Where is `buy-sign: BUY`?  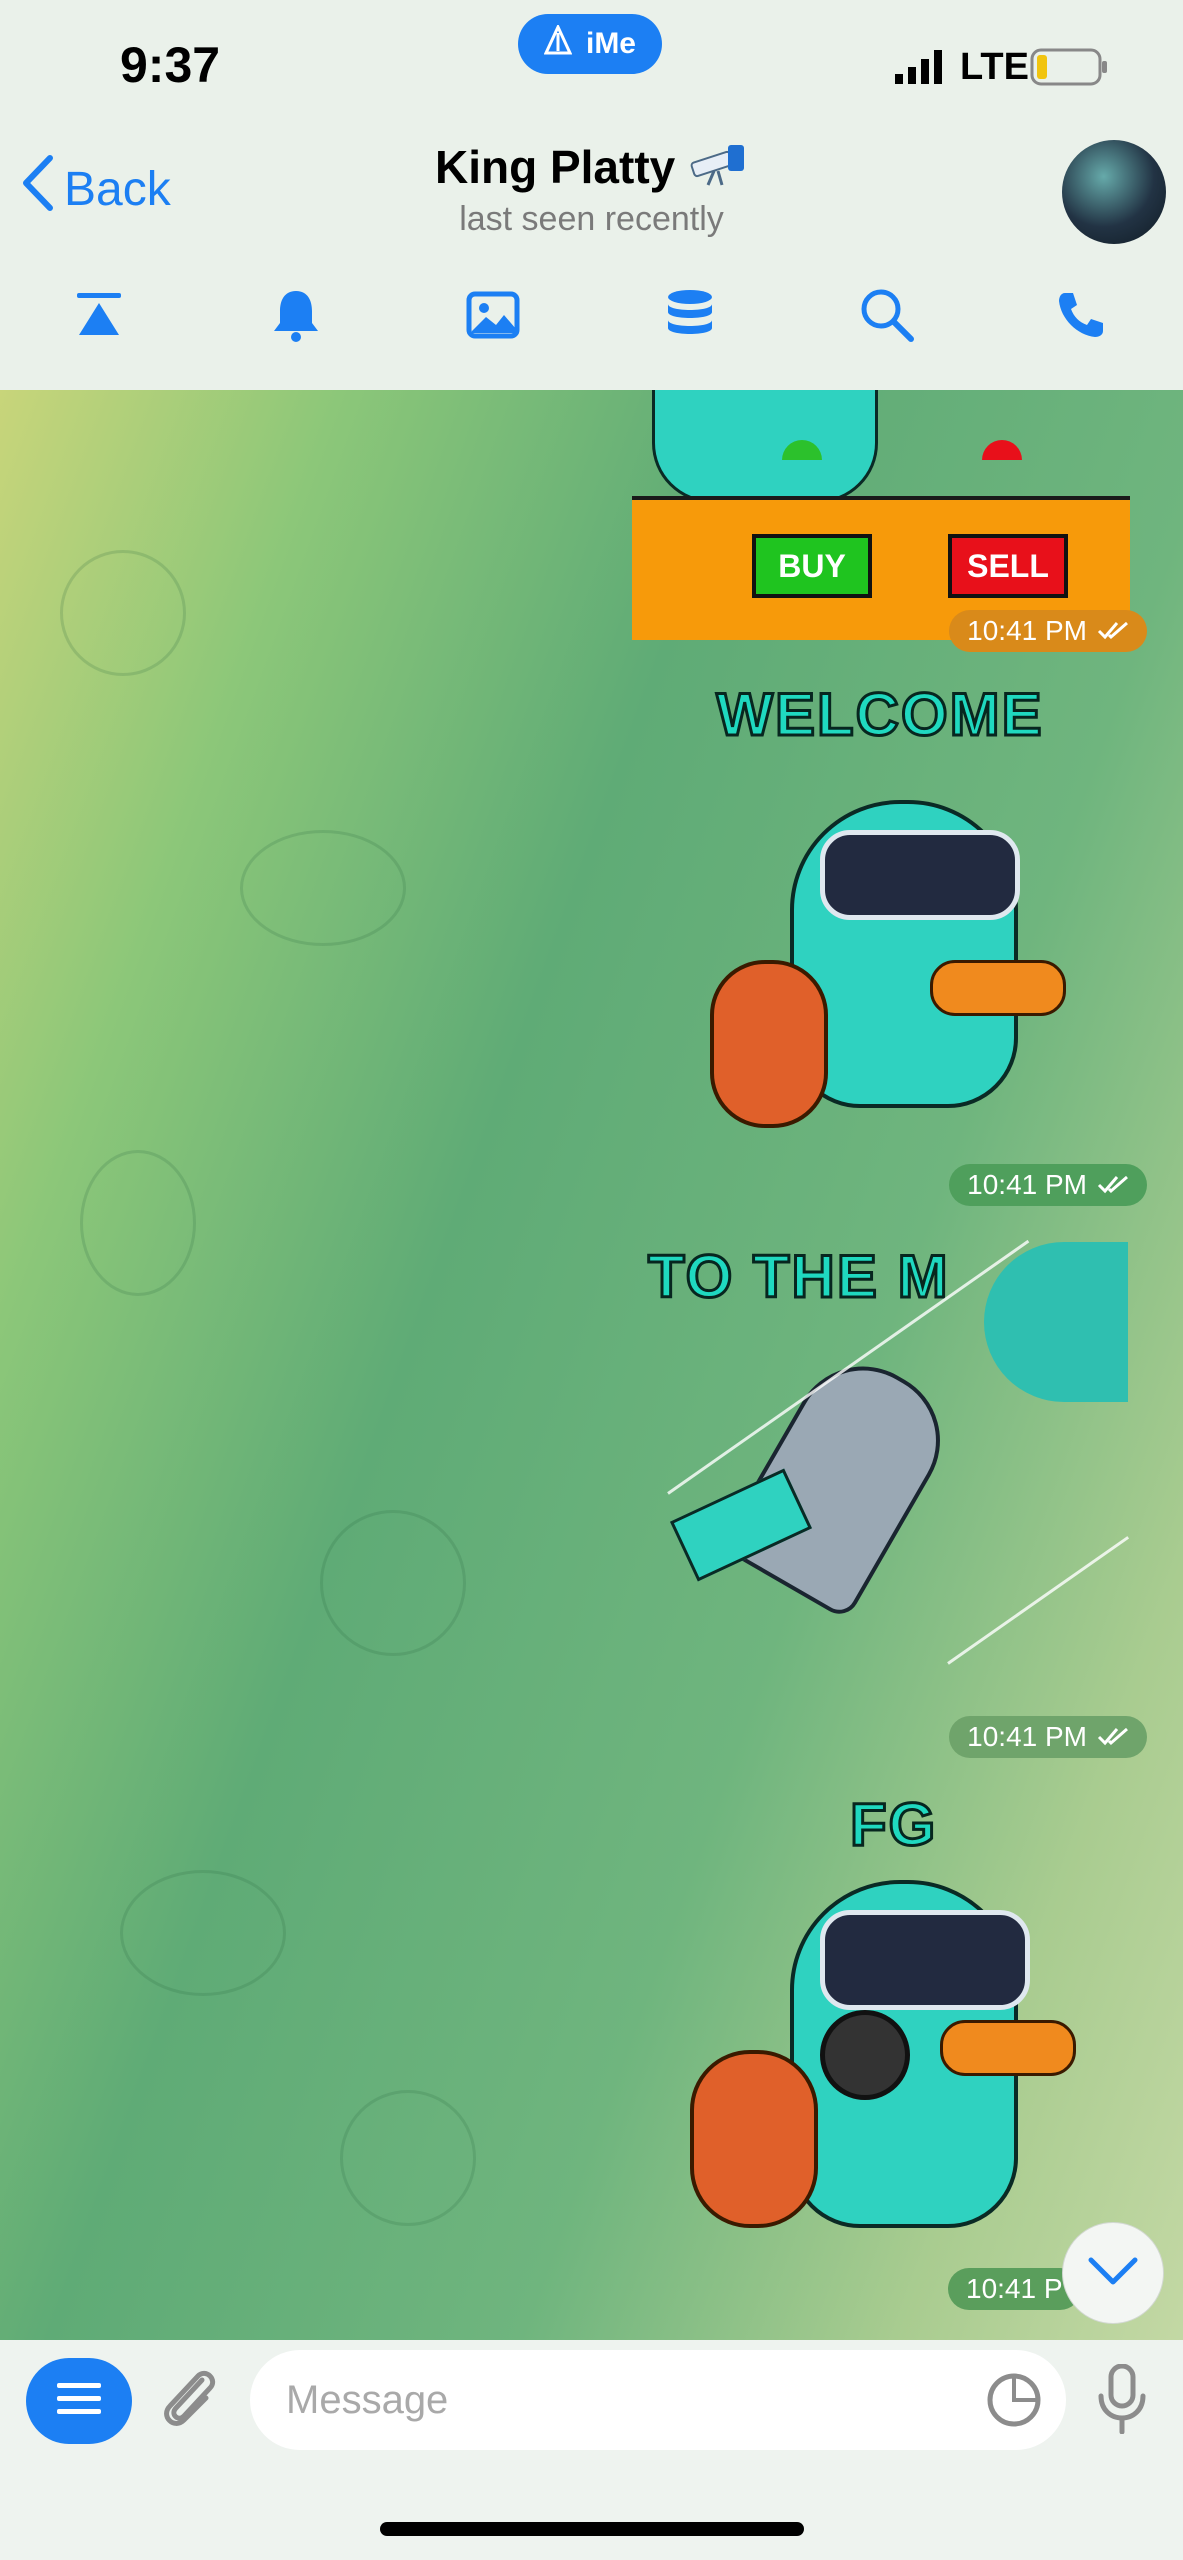 buy-sign: BUY is located at coordinates (812, 566).